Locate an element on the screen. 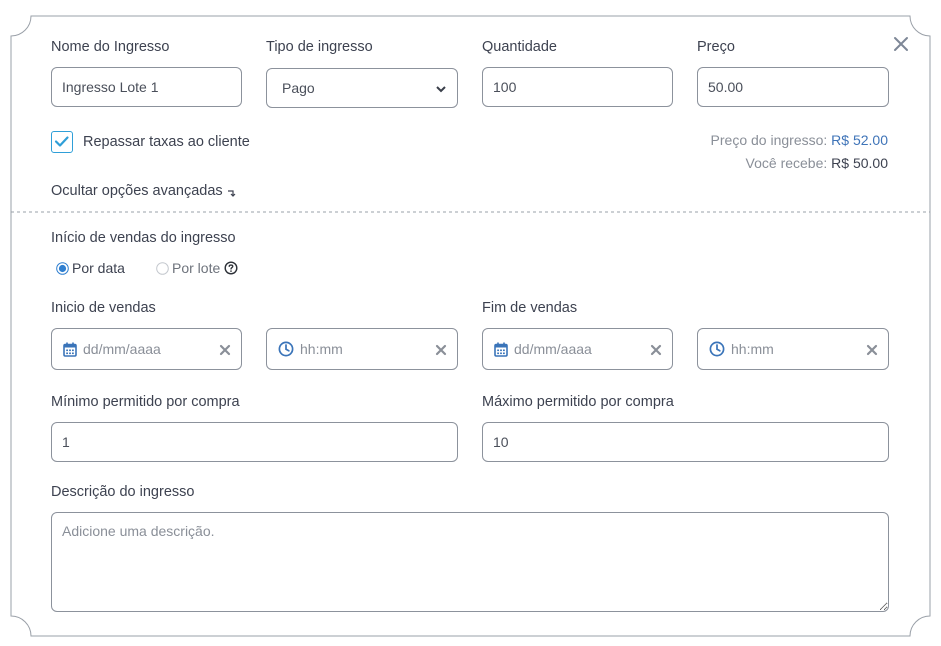  radio-by-batch: Por lote is located at coordinates (197, 268).